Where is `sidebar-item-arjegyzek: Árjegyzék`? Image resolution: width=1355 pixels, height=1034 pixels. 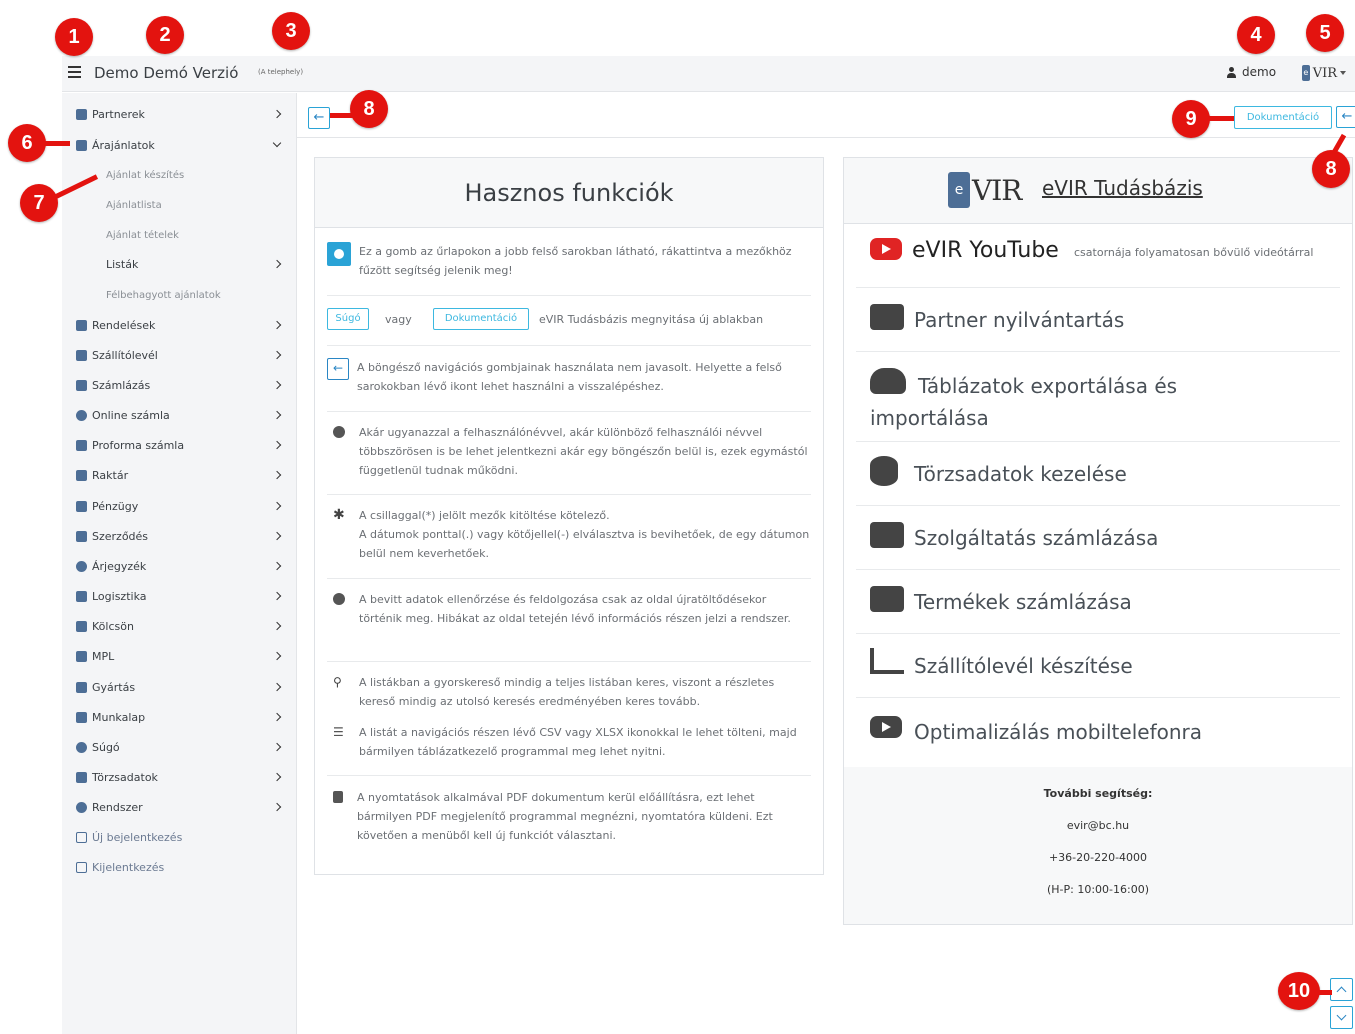 sidebar-item-arjegyzek: Árjegyzék is located at coordinates (181, 566).